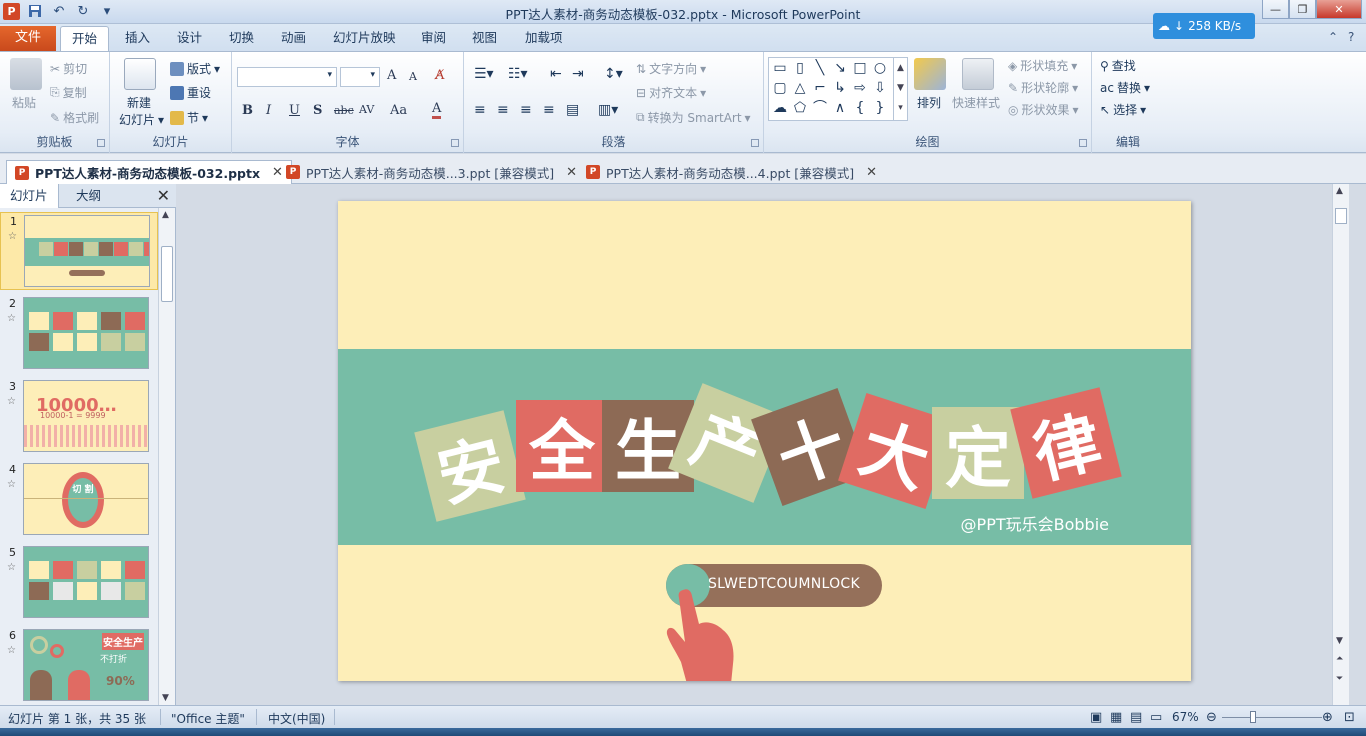  Describe the element at coordinates (141, 119) in the screenshot. I see `new-slide-dropdown: 幻灯片 ▾` at that location.